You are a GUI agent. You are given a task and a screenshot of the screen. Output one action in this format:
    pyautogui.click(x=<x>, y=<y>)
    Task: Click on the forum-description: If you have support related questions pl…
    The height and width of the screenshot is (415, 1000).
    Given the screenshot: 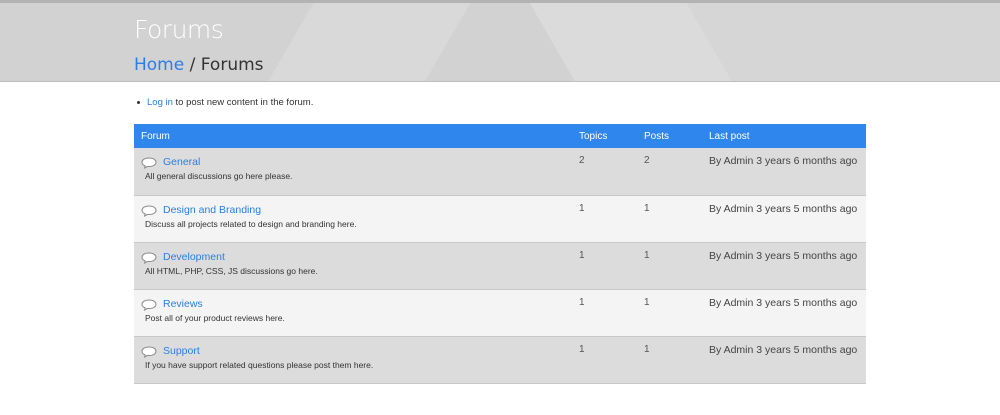 What is the action you would take?
    pyautogui.click(x=259, y=364)
    